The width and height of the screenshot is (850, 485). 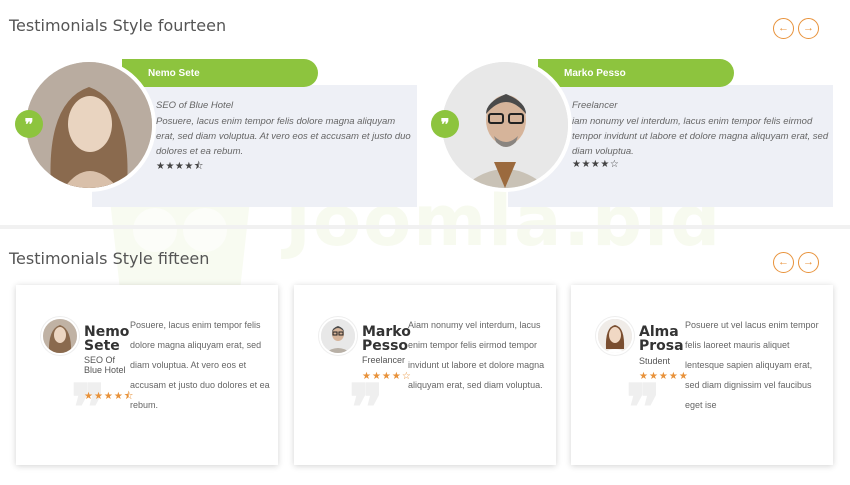 I want to click on testimonial-role: SEO of Blue Hotel, so click(x=195, y=105).